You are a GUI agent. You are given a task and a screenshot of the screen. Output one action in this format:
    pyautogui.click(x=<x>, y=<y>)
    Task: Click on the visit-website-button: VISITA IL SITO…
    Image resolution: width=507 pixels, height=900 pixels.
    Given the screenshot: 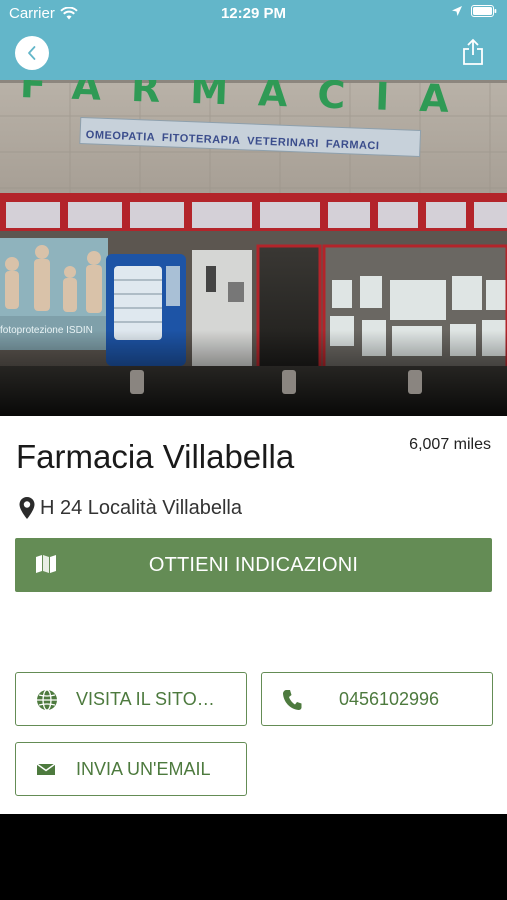 What is the action you would take?
    pyautogui.click(x=131, y=699)
    